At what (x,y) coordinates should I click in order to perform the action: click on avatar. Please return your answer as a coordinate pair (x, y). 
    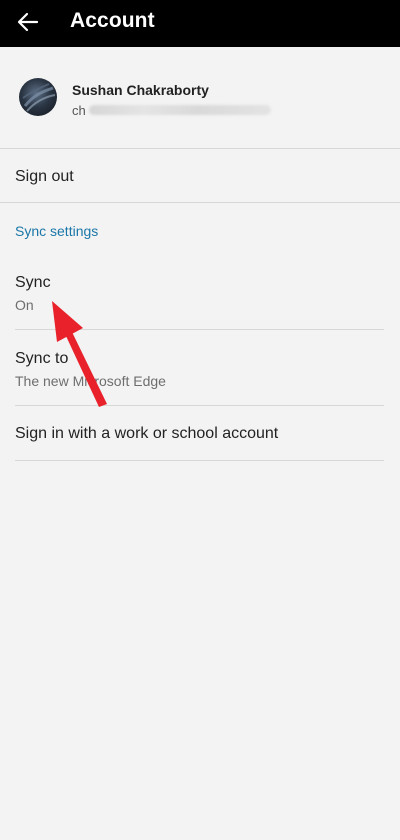
    Looking at the image, I should click on (38, 97).